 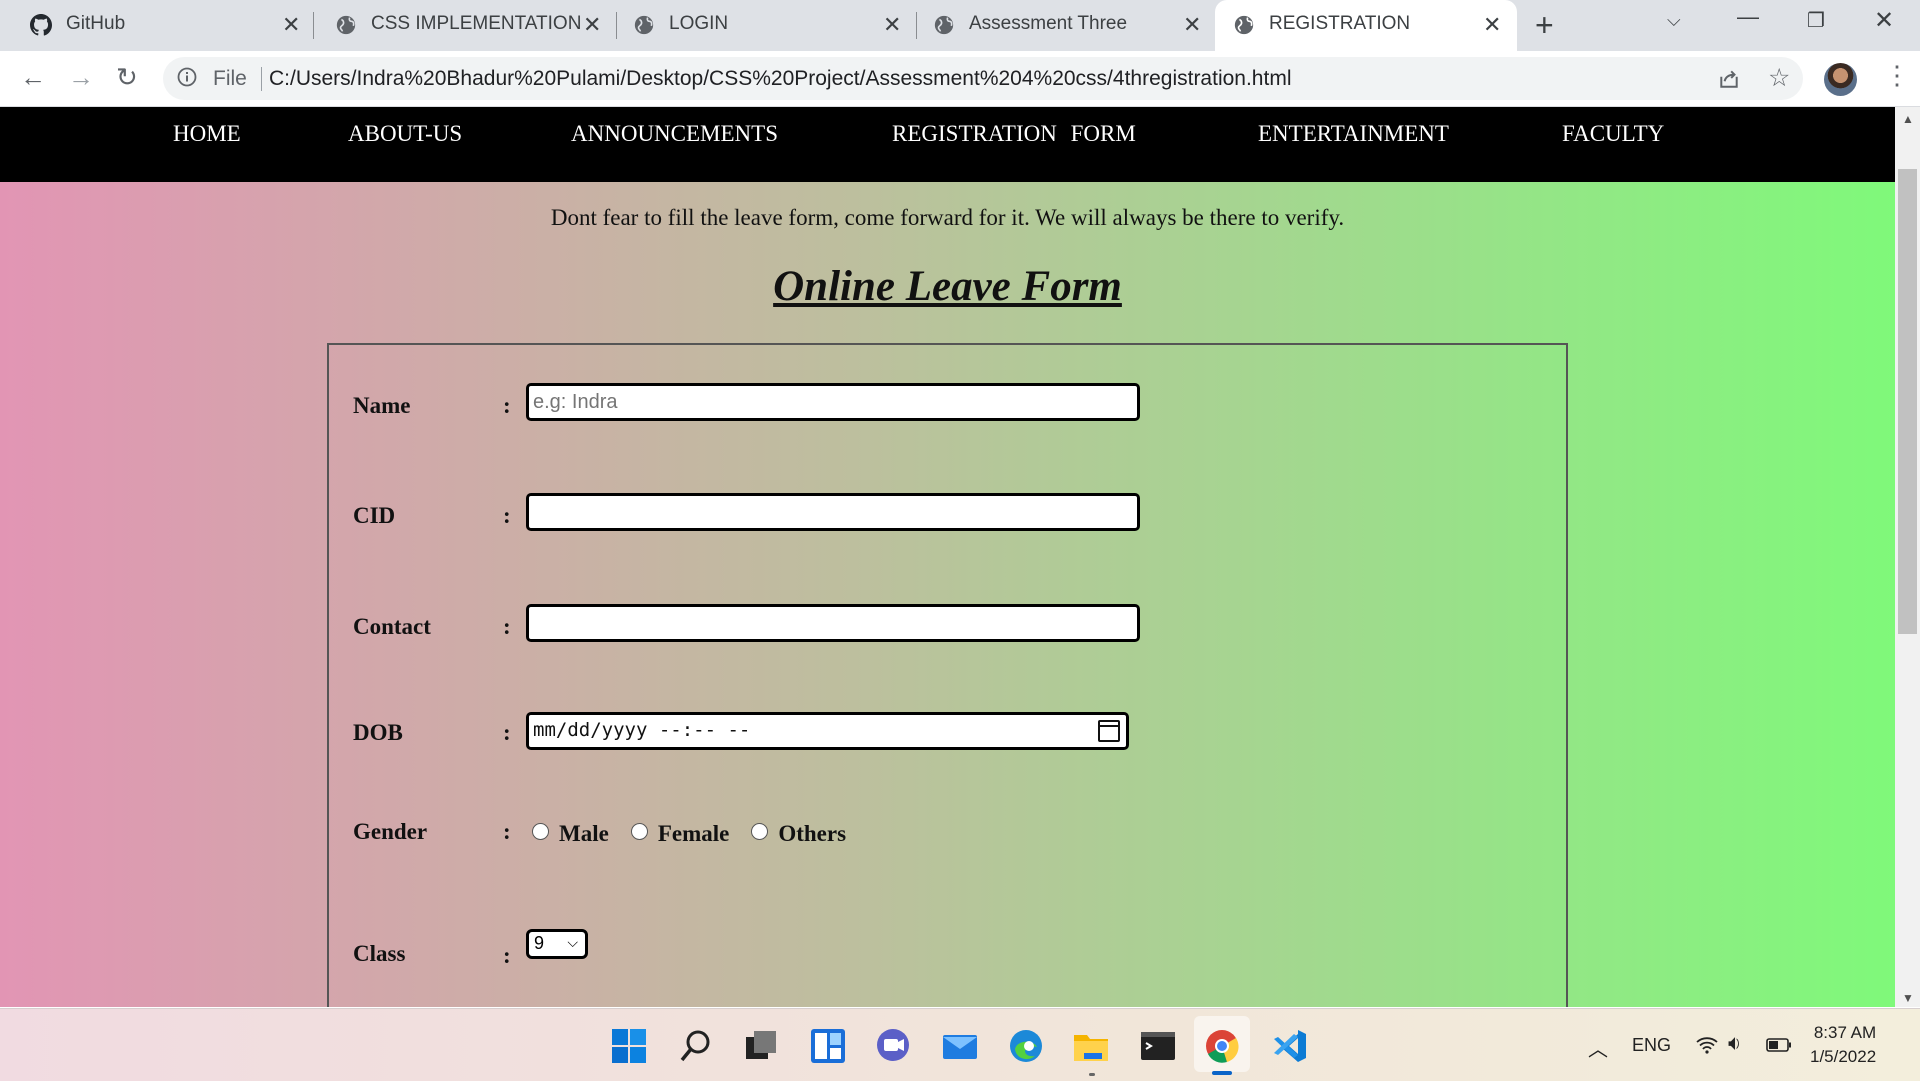 What do you see at coordinates (696, 1046) in the screenshot?
I see `search-icon` at bounding box center [696, 1046].